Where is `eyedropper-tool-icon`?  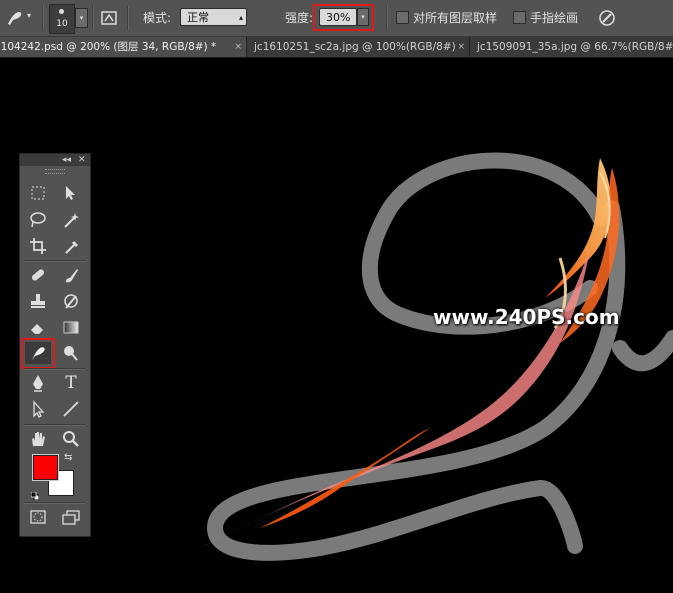 eyedropper-tool-icon is located at coordinates (71, 246).